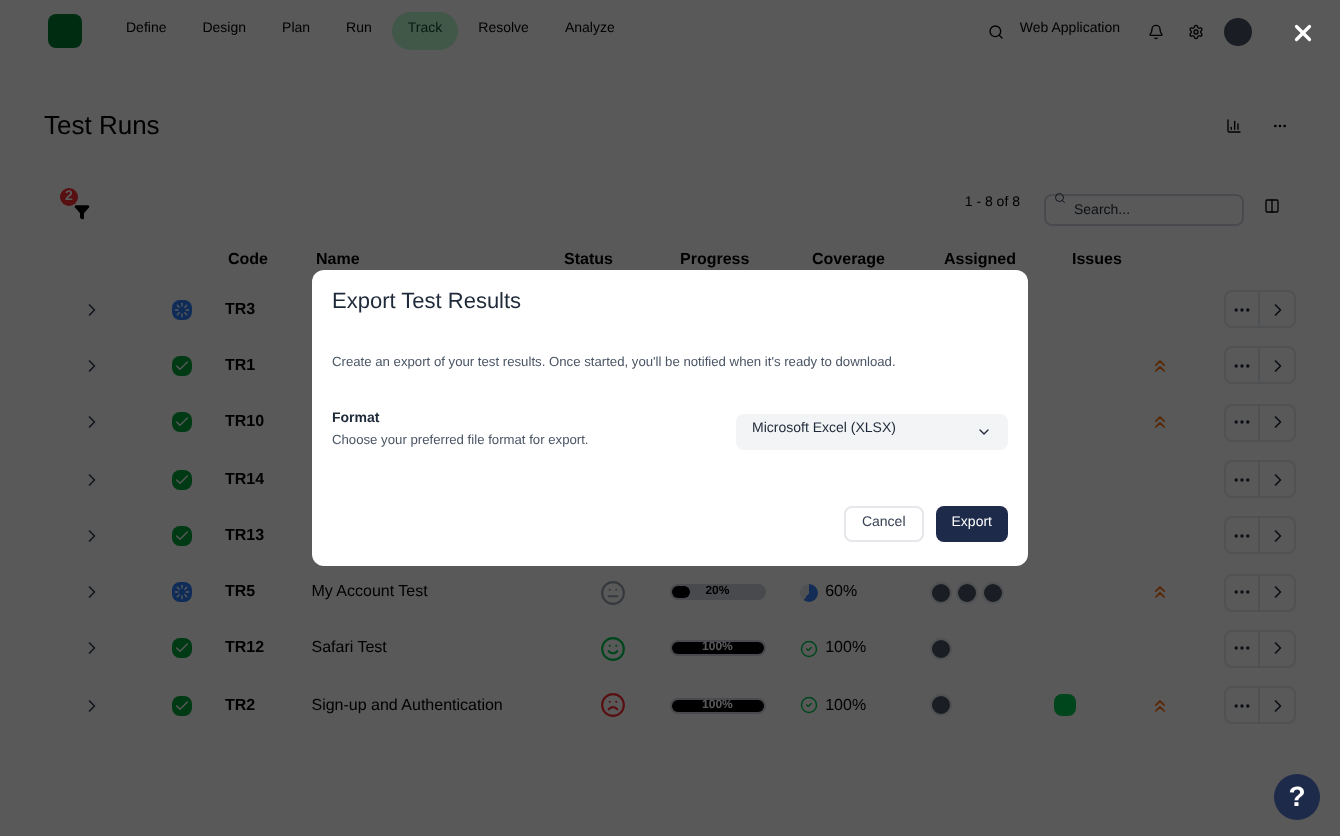 This screenshot has width=1340, height=836. What do you see at coordinates (241, 309) in the screenshot?
I see `run-code: TR3` at bounding box center [241, 309].